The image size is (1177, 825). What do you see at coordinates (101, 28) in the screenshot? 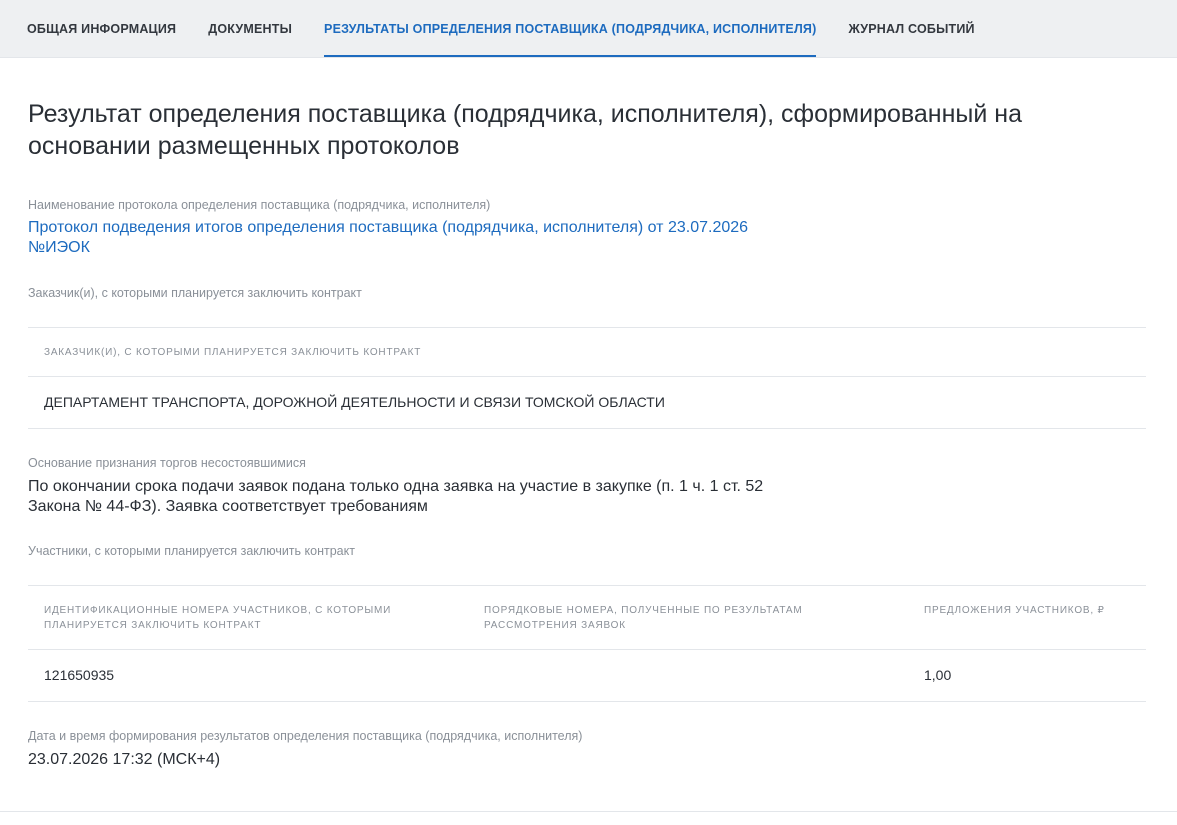
I see `tab-general-info: ОБЩАЯ ИНФОРМАЦИЯ` at bounding box center [101, 28].